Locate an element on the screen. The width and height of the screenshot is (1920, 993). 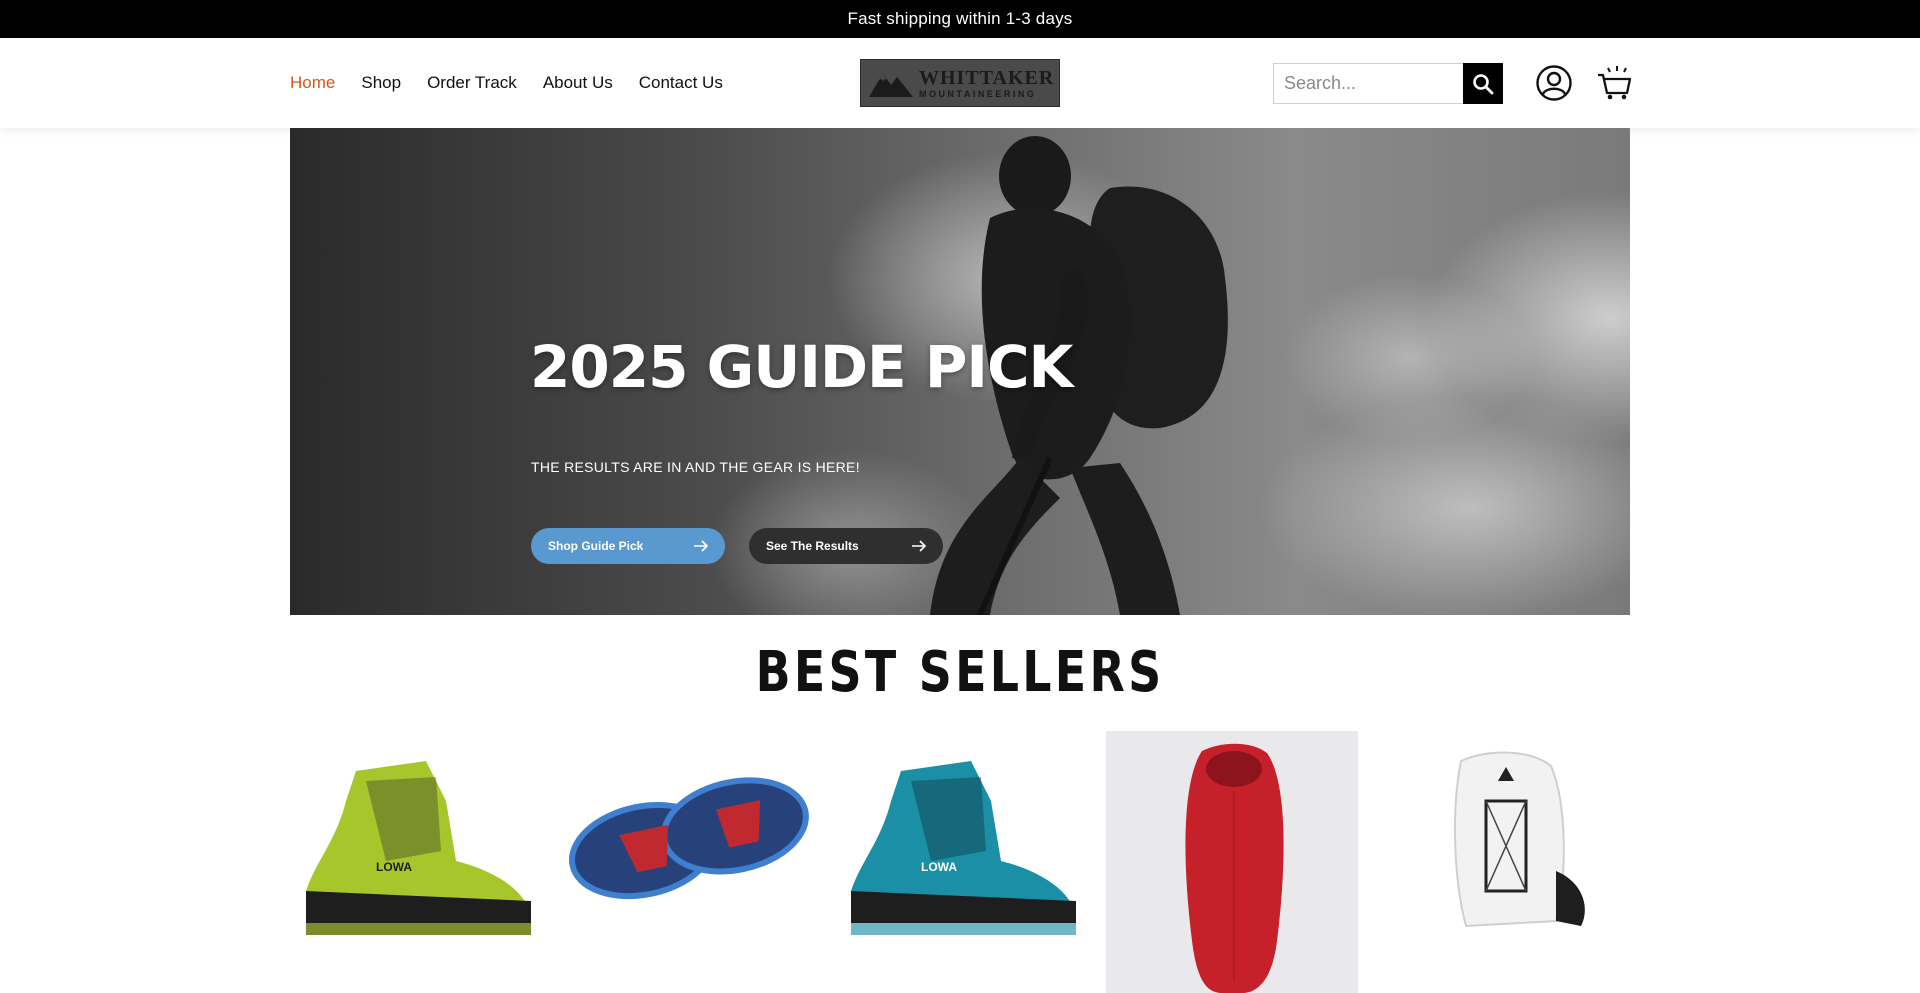
search-icon is located at coordinates (1483, 83).